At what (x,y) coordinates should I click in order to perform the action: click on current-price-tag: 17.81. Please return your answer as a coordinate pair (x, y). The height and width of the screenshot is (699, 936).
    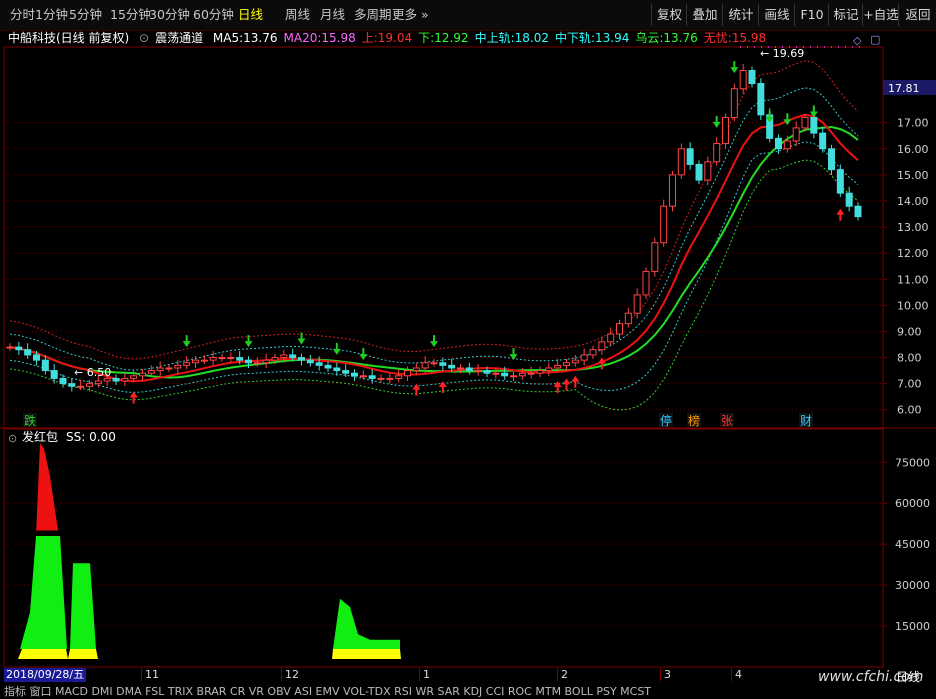
    Looking at the image, I should click on (904, 88).